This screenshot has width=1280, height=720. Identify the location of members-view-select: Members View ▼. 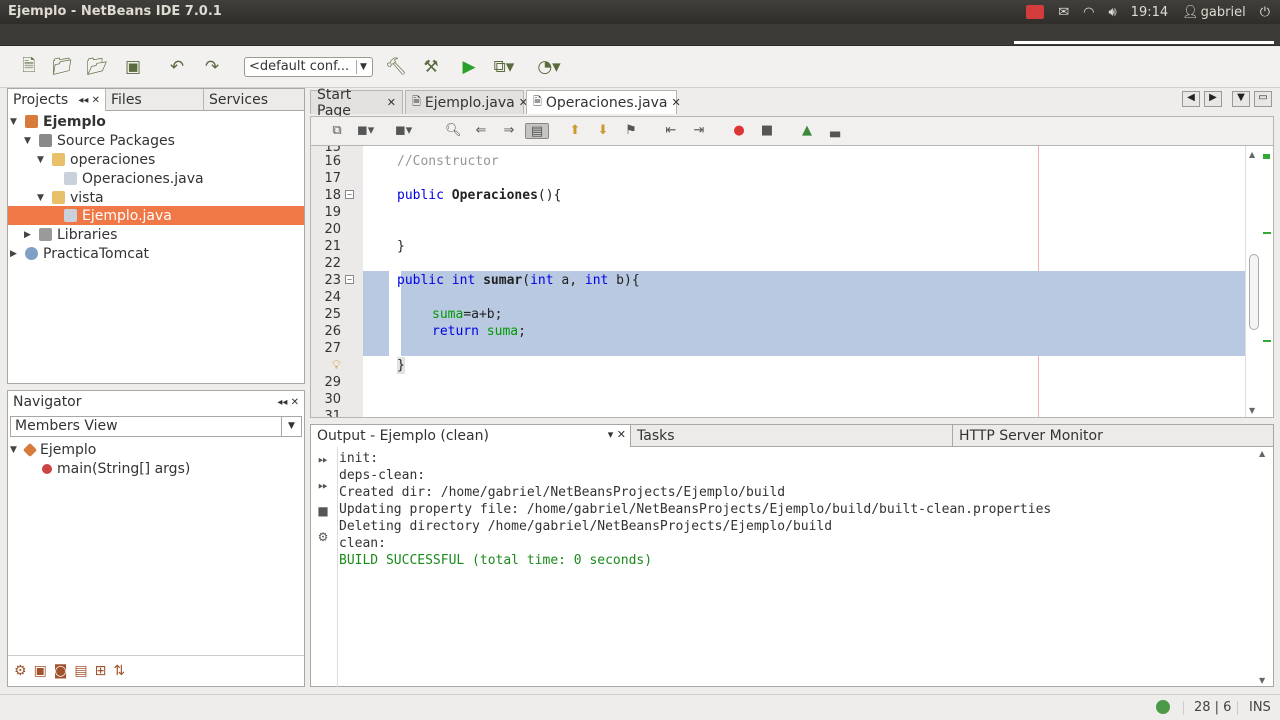
(156, 426).